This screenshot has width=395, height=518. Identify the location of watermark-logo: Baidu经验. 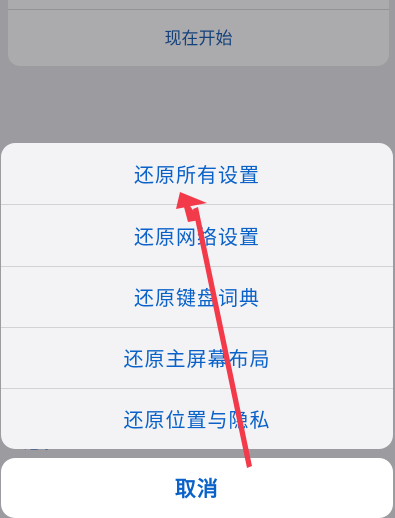
(338, 472).